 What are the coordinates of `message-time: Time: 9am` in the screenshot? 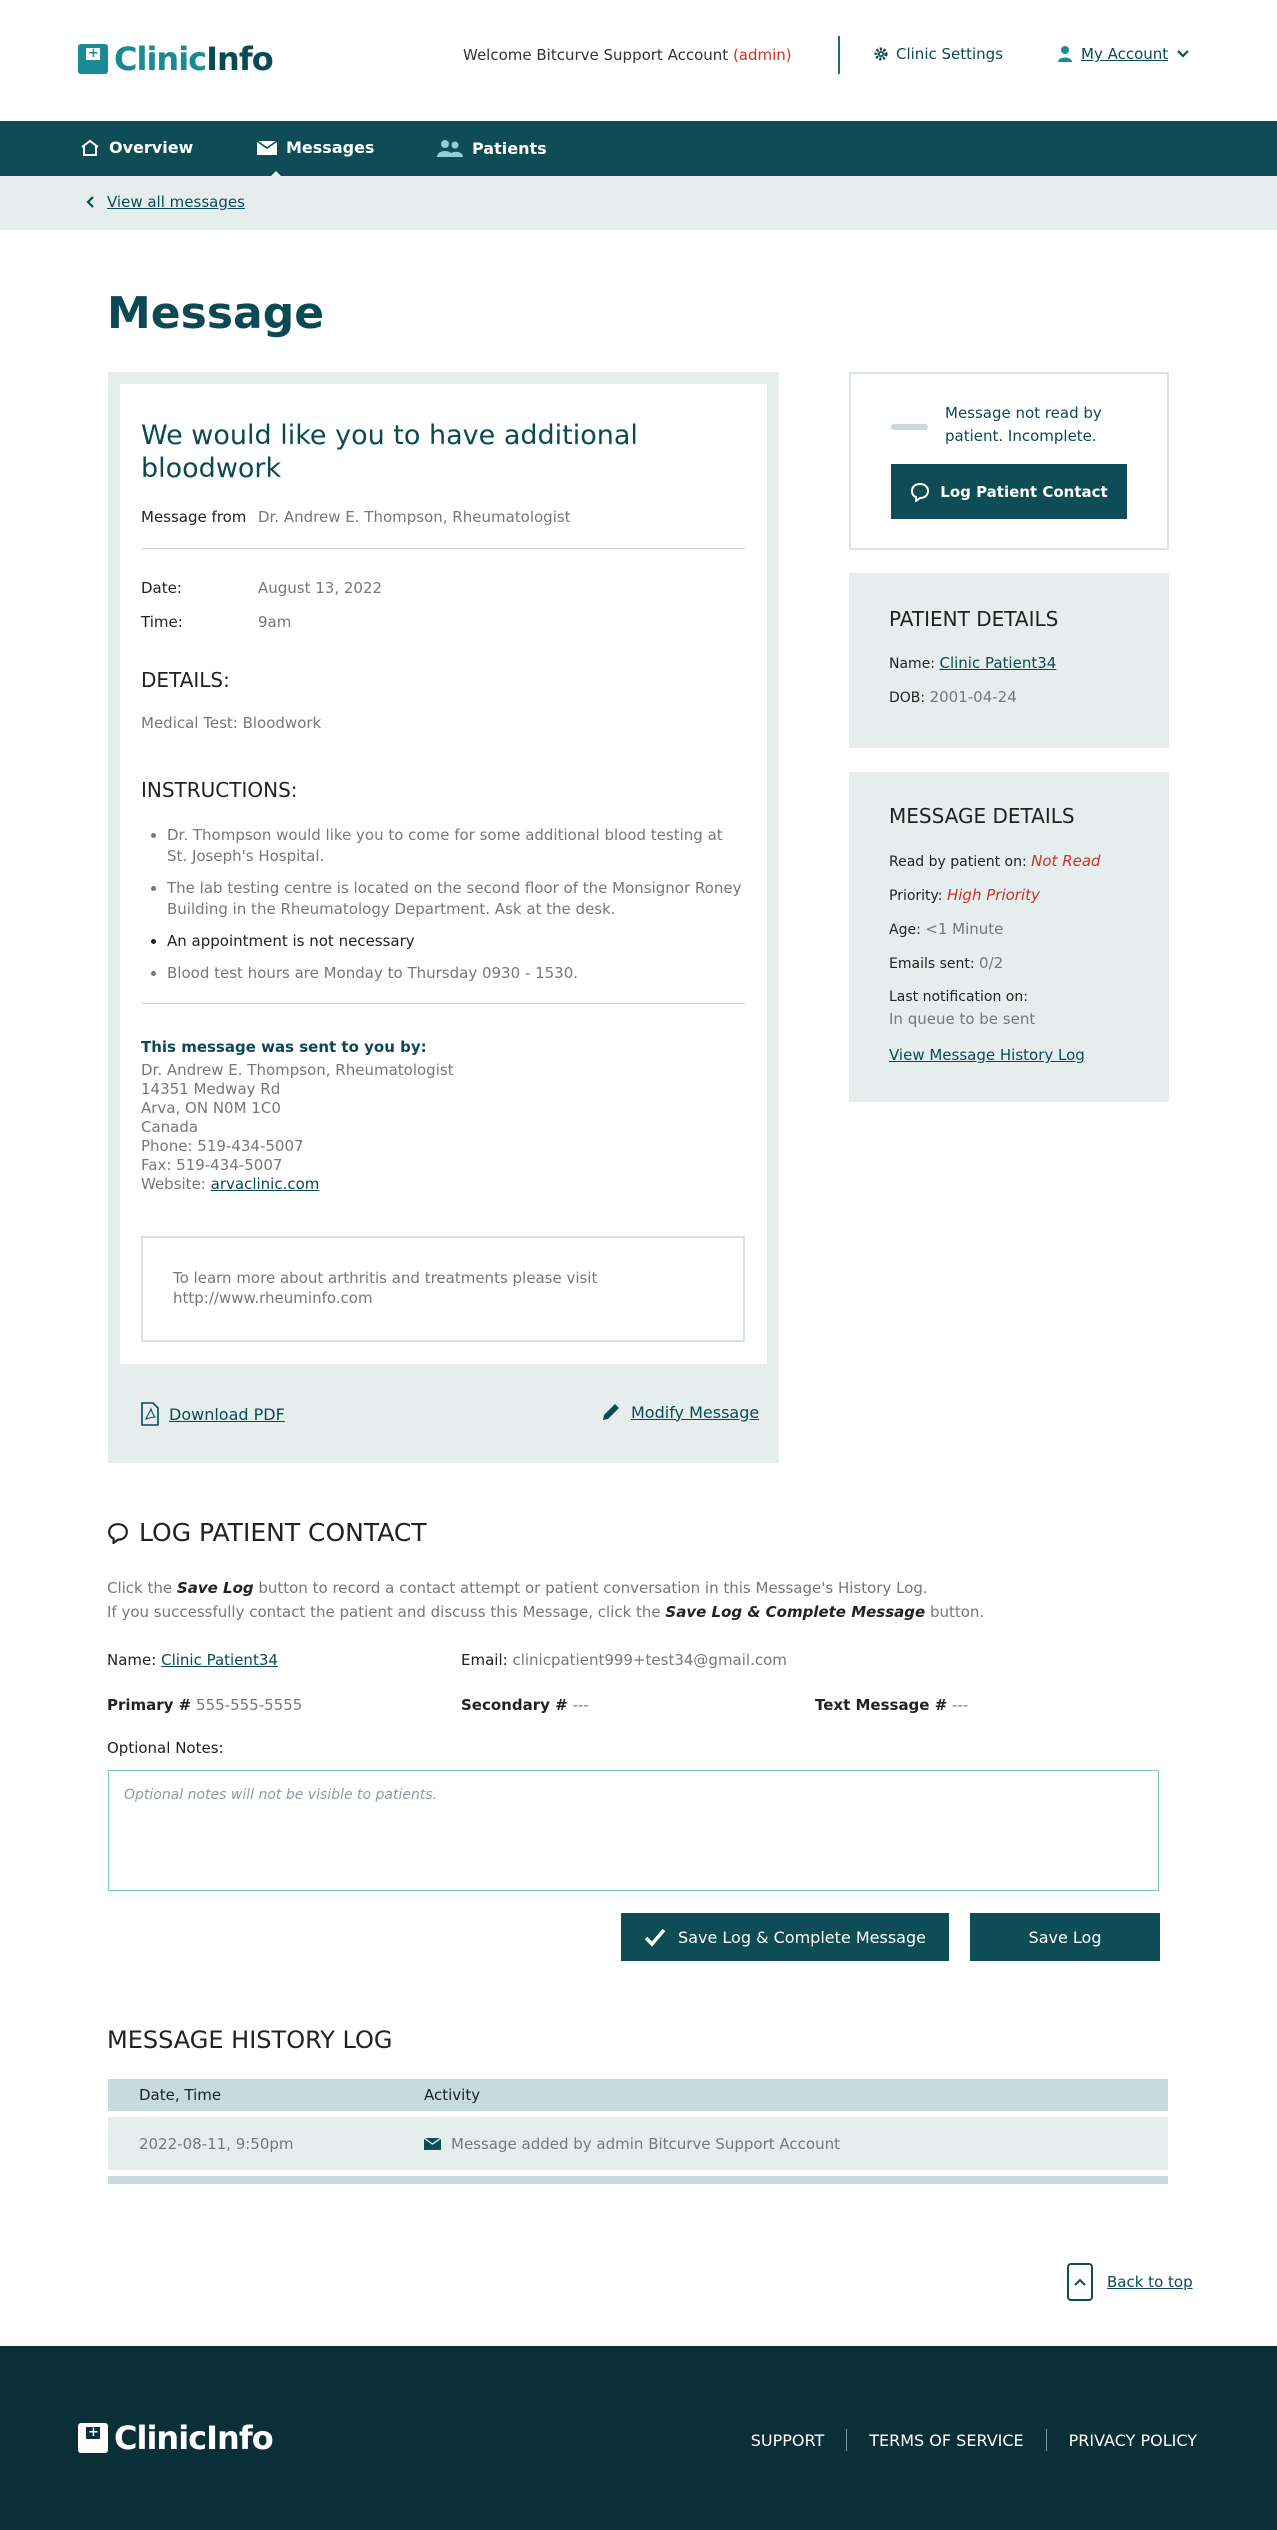 It's located at (216, 622).